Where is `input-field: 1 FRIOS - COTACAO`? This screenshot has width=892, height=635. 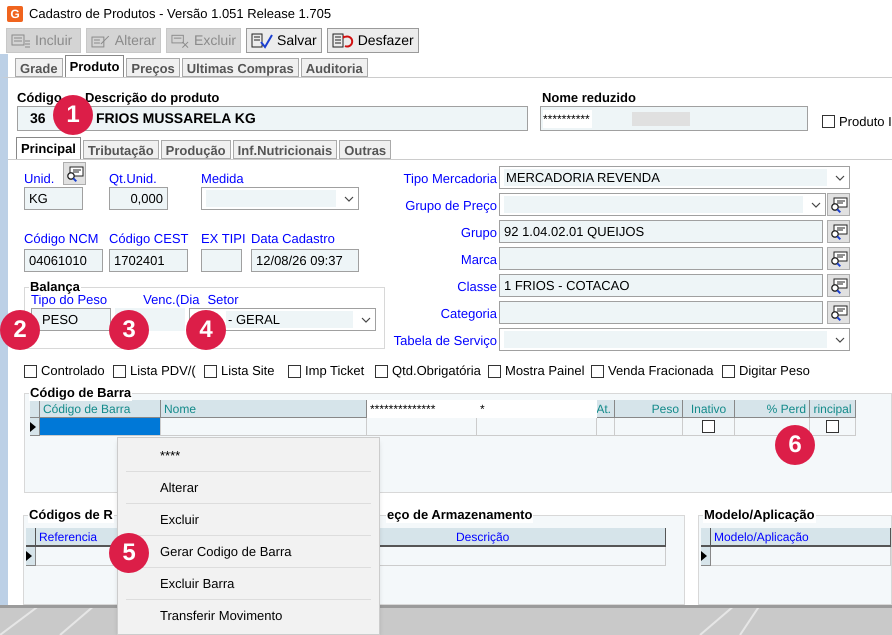 input-field: 1 FRIOS - COTACAO is located at coordinates (661, 285).